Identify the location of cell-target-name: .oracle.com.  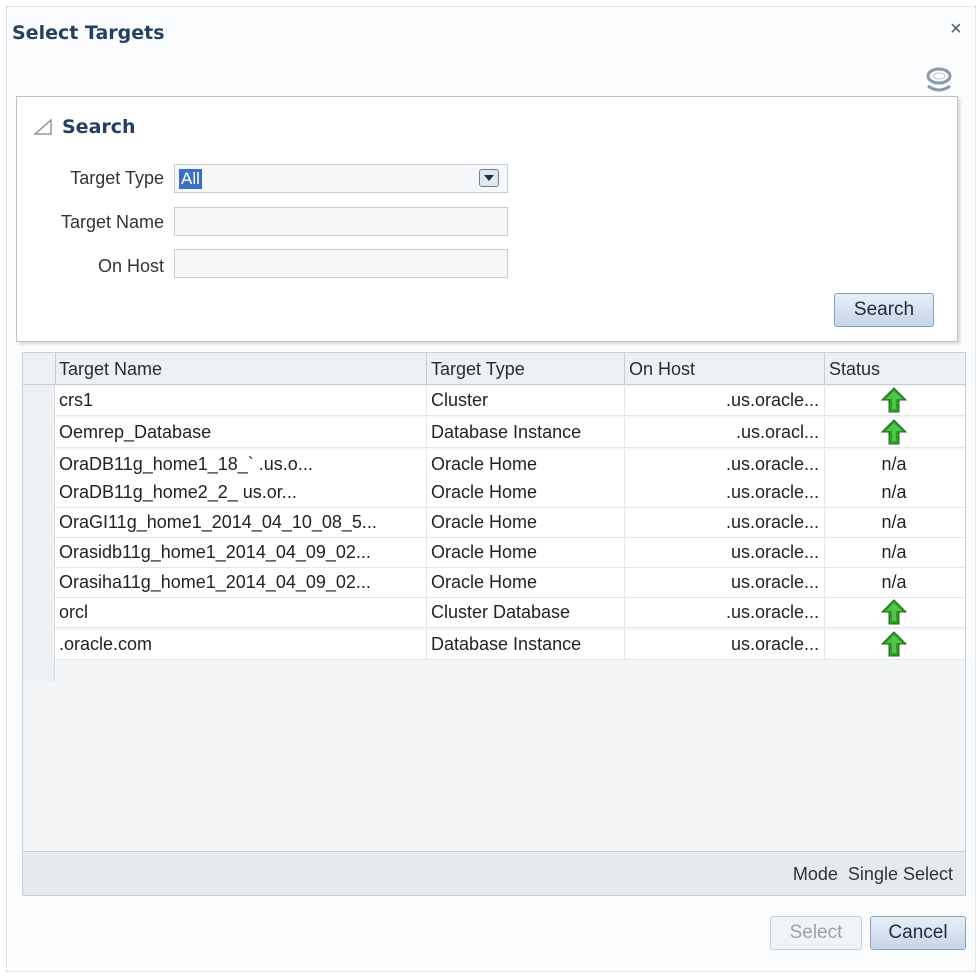
(106, 644).